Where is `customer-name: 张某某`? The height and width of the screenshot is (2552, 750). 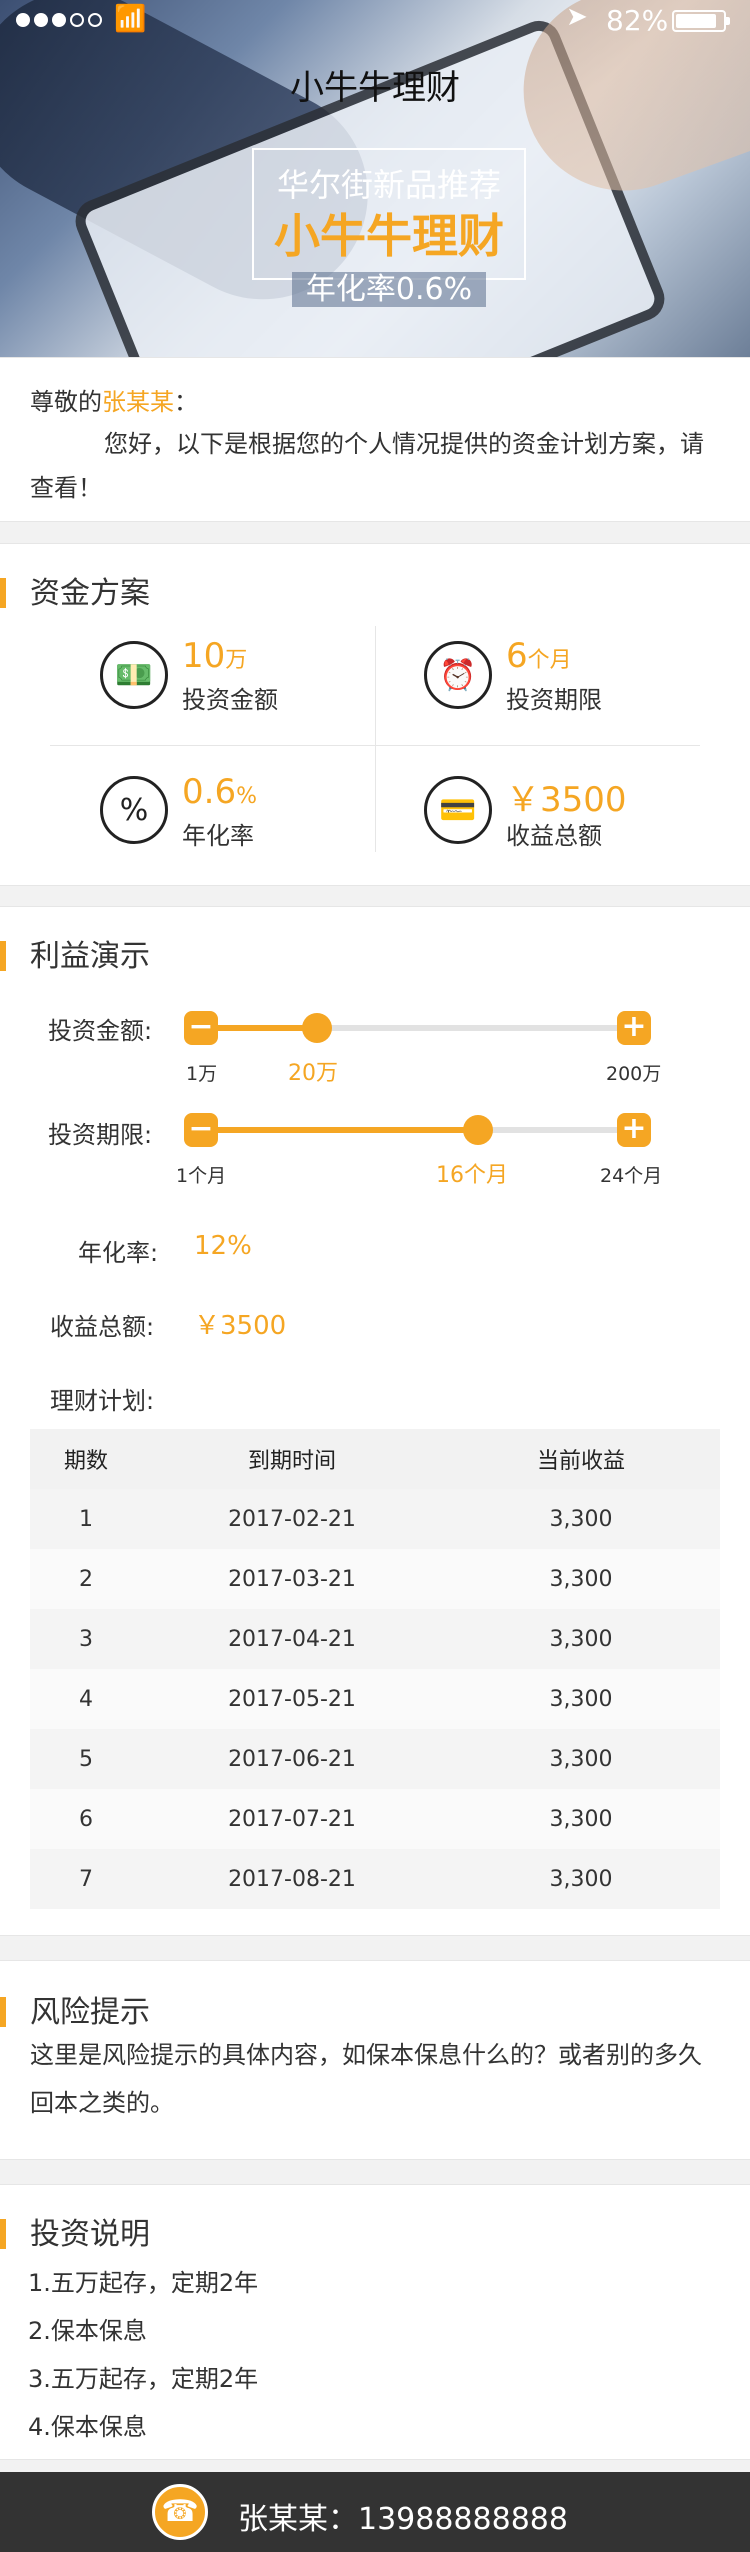
customer-name: 张某某 is located at coordinates (138, 402).